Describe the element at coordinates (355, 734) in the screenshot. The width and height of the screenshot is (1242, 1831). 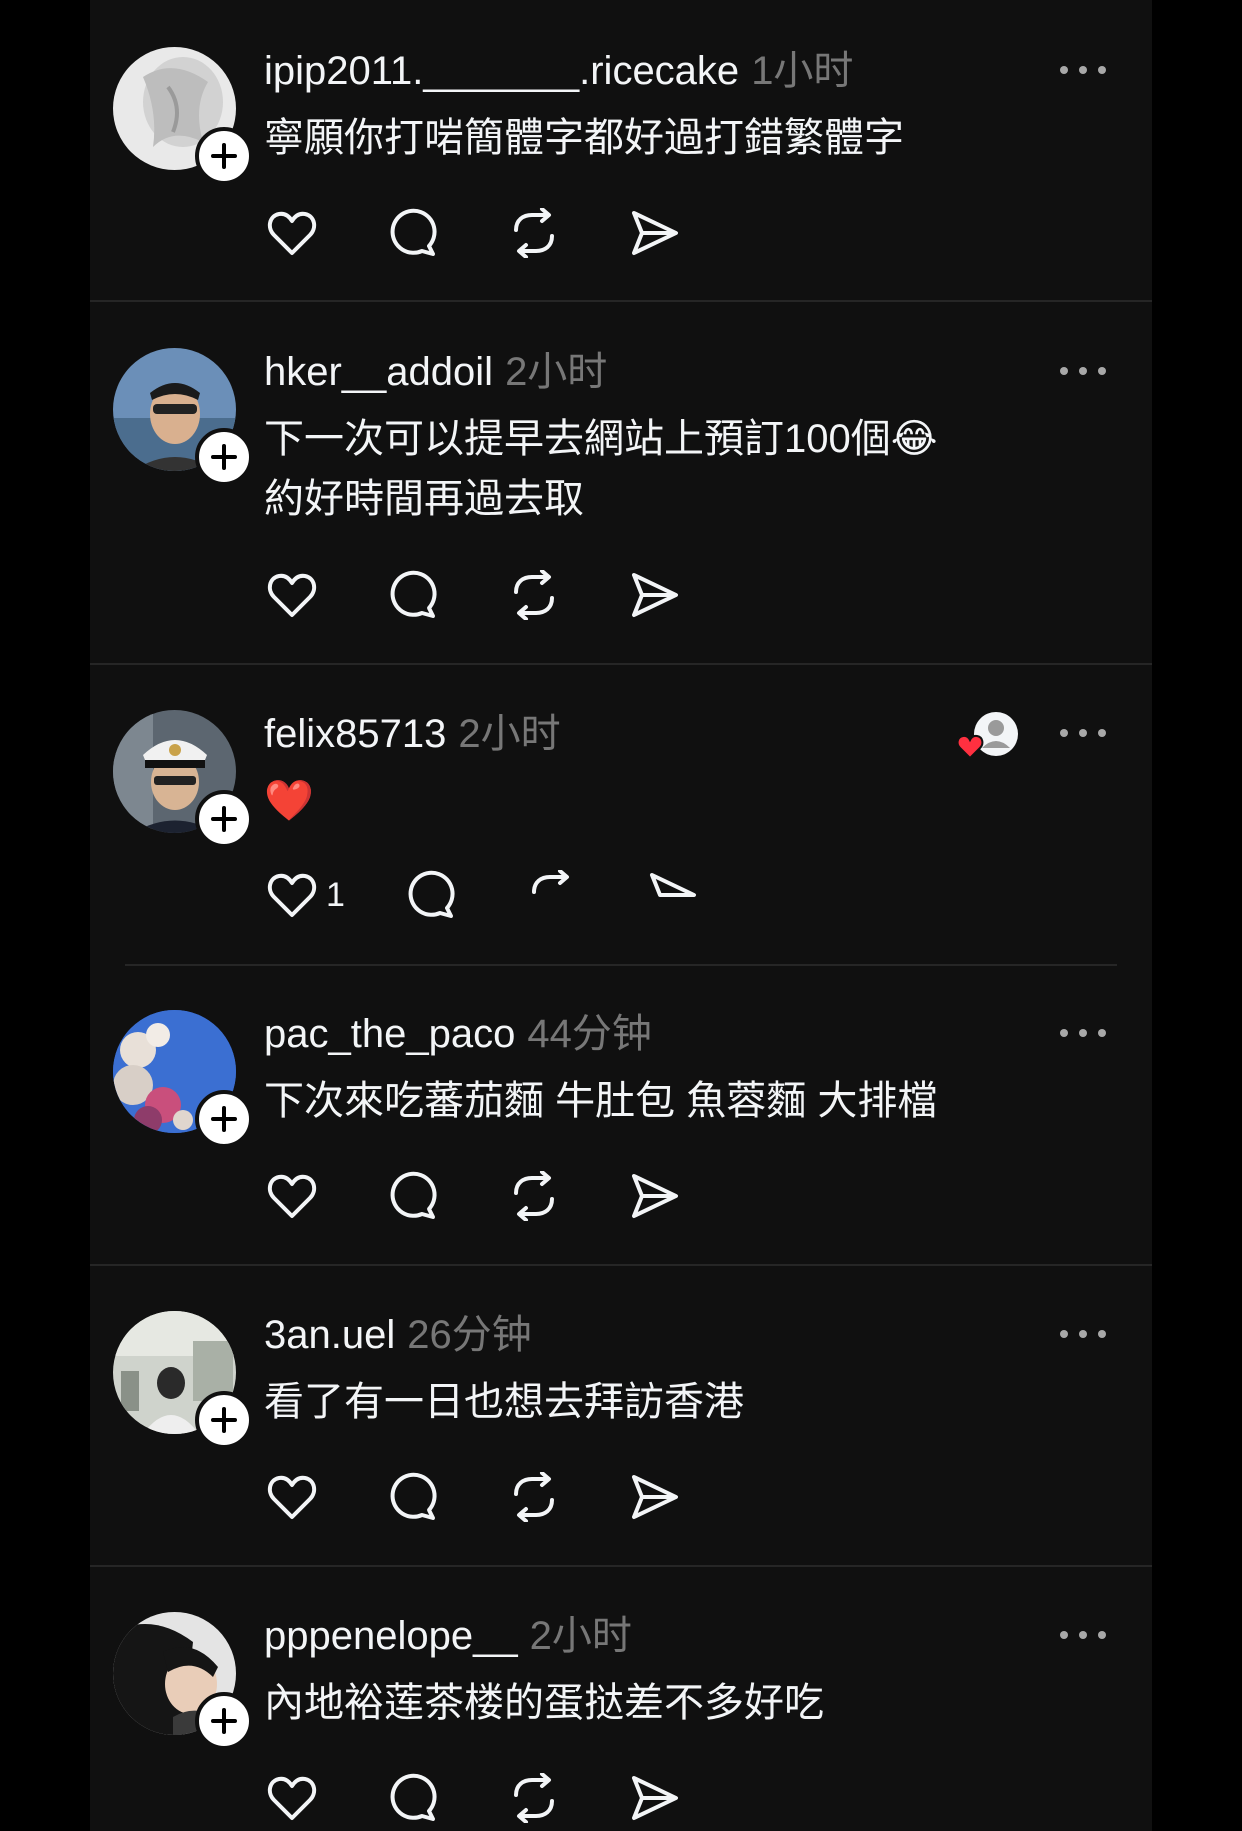
I see `username: felix85713` at that location.